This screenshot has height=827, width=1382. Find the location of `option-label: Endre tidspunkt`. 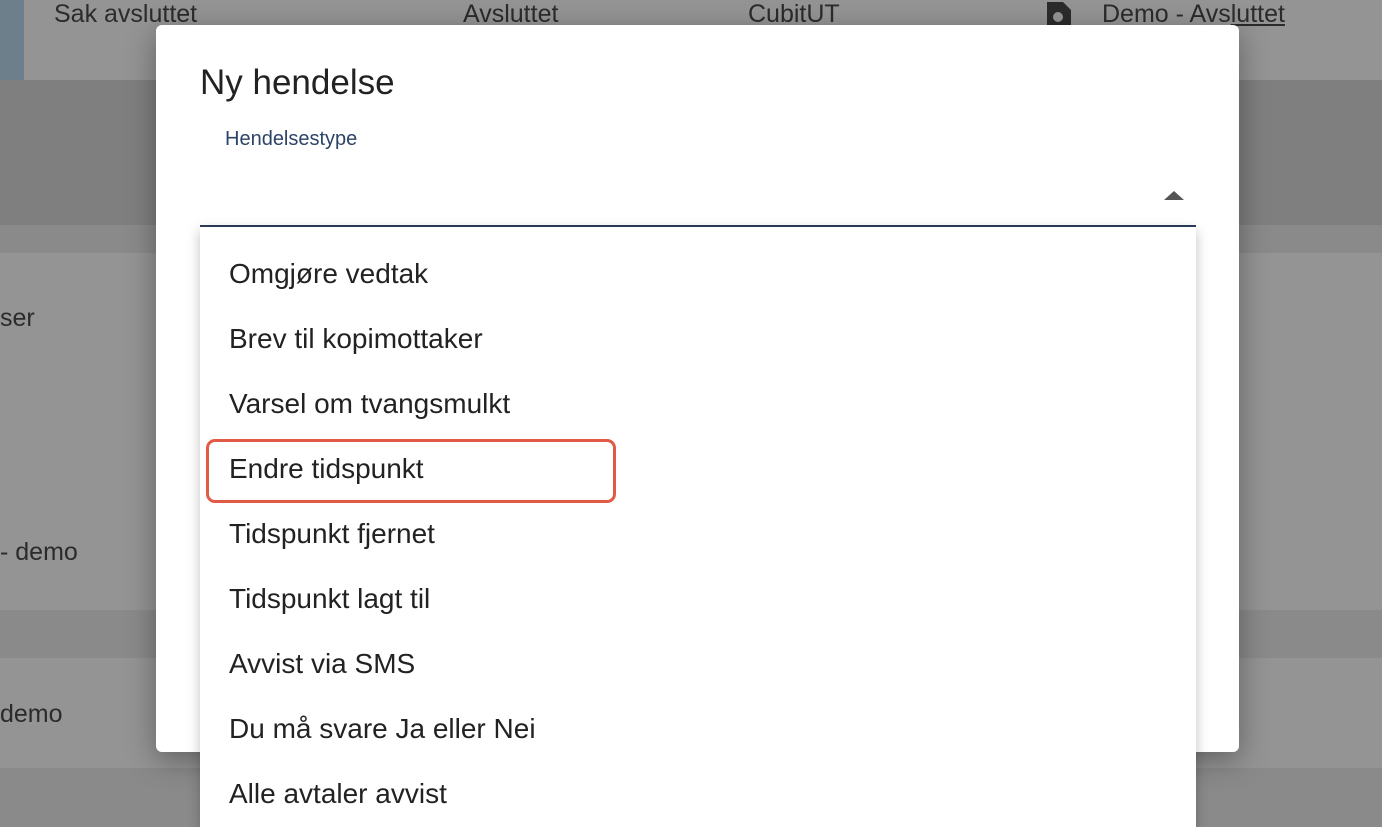

option-label: Endre tidspunkt is located at coordinates (326, 468).